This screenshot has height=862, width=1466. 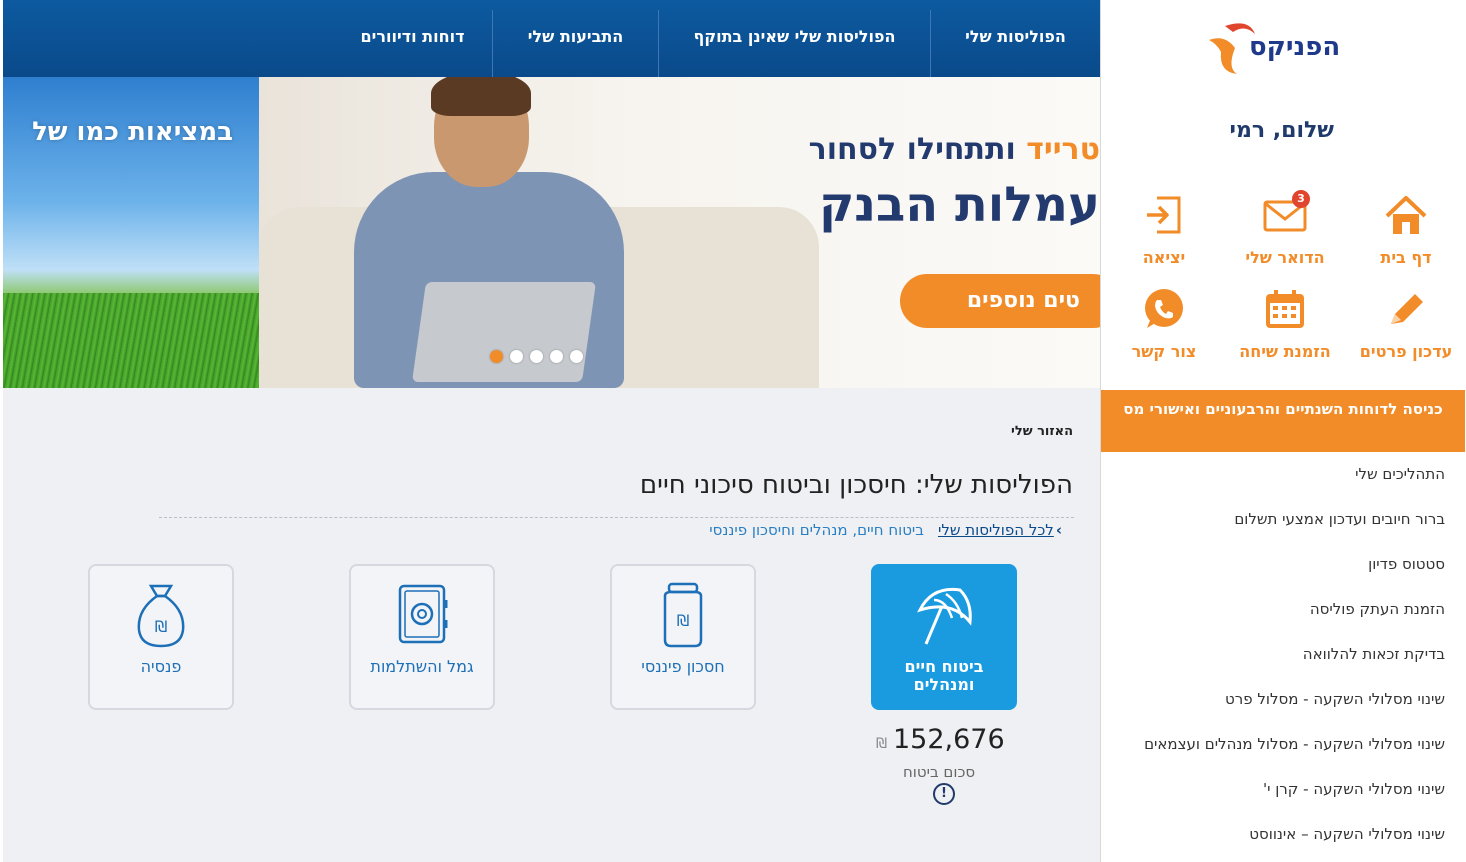 I want to click on tab-my-policies: הפוליסות שלי, so click(x=1015, y=38).